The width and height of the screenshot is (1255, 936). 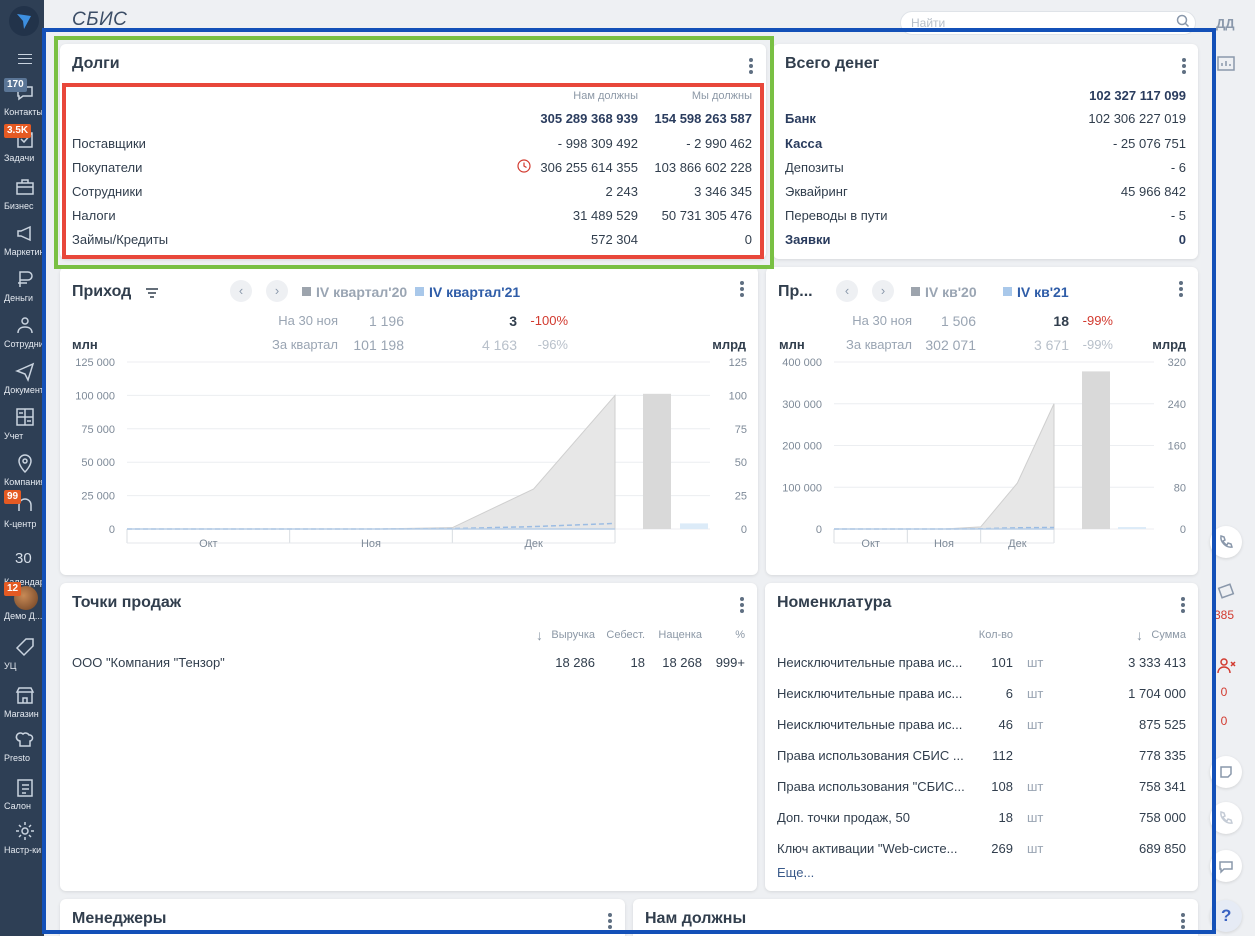 What do you see at coordinates (1168, 635) in the screenshot?
I see `col-sum: Сумма` at bounding box center [1168, 635].